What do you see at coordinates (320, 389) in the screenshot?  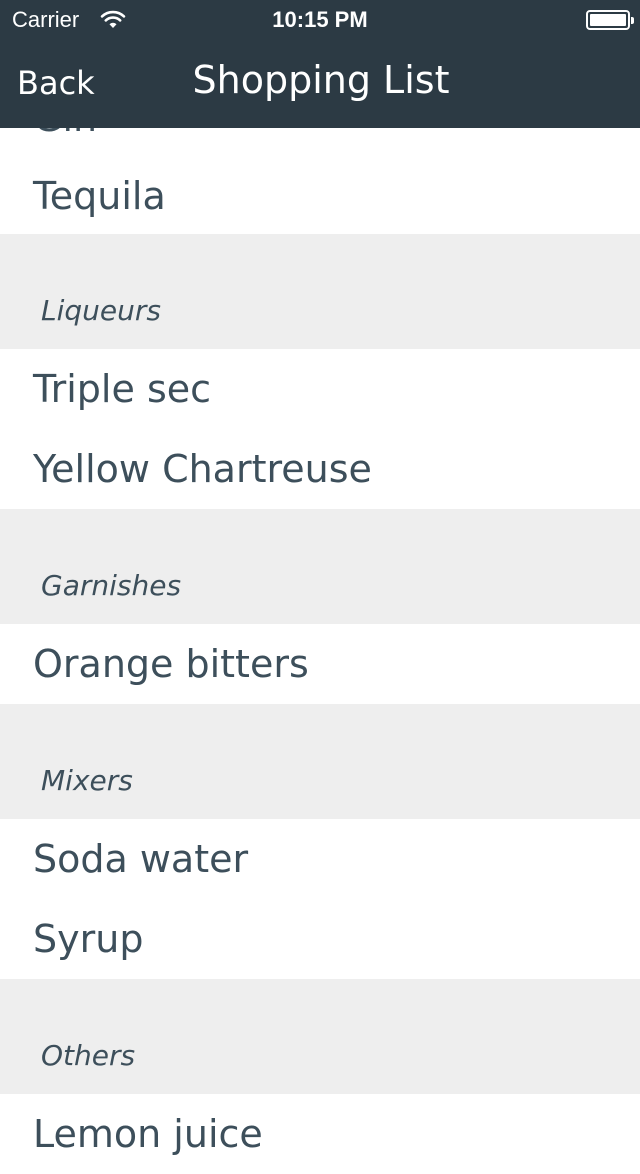 I see `list-item: Triple sec` at bounding box center [320, 389].